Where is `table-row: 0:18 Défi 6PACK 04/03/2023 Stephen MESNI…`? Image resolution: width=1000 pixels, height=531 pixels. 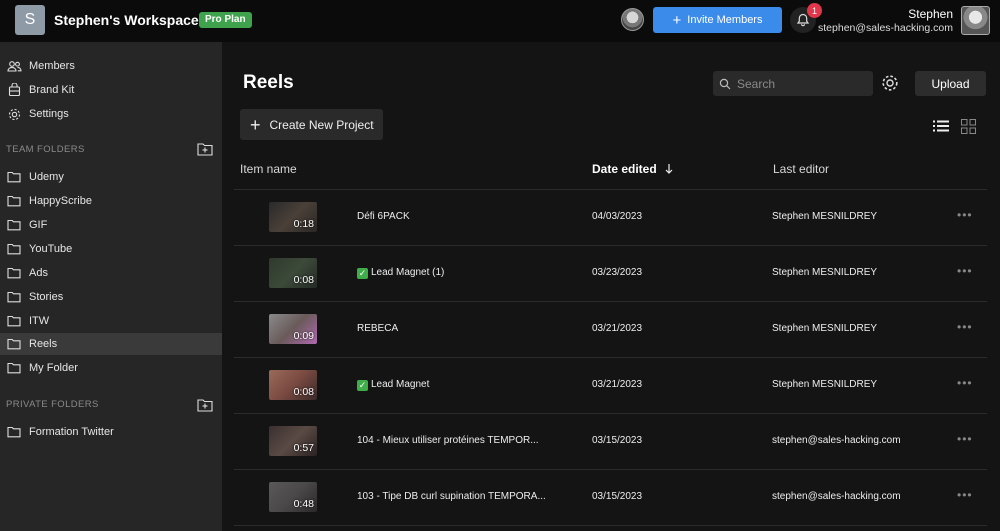 table-row: 0:18 Défi 6PACK 04/03/2023 Stephen MESNI… is located at coordinates (610, 218).